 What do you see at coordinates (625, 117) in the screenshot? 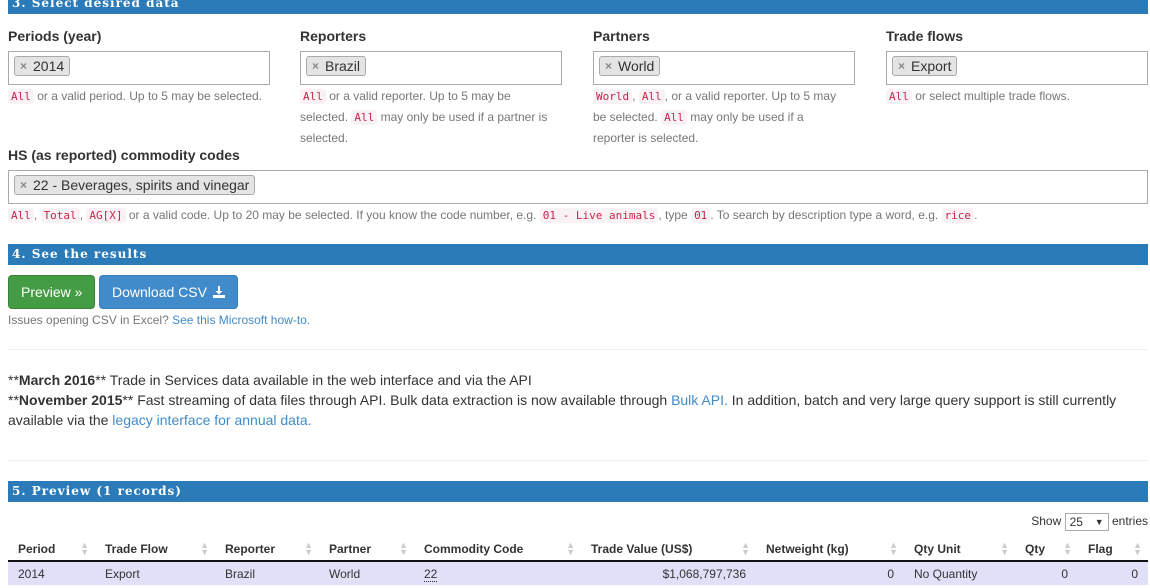
I see `help-text: be selected.` at bounding box center [625, 117].